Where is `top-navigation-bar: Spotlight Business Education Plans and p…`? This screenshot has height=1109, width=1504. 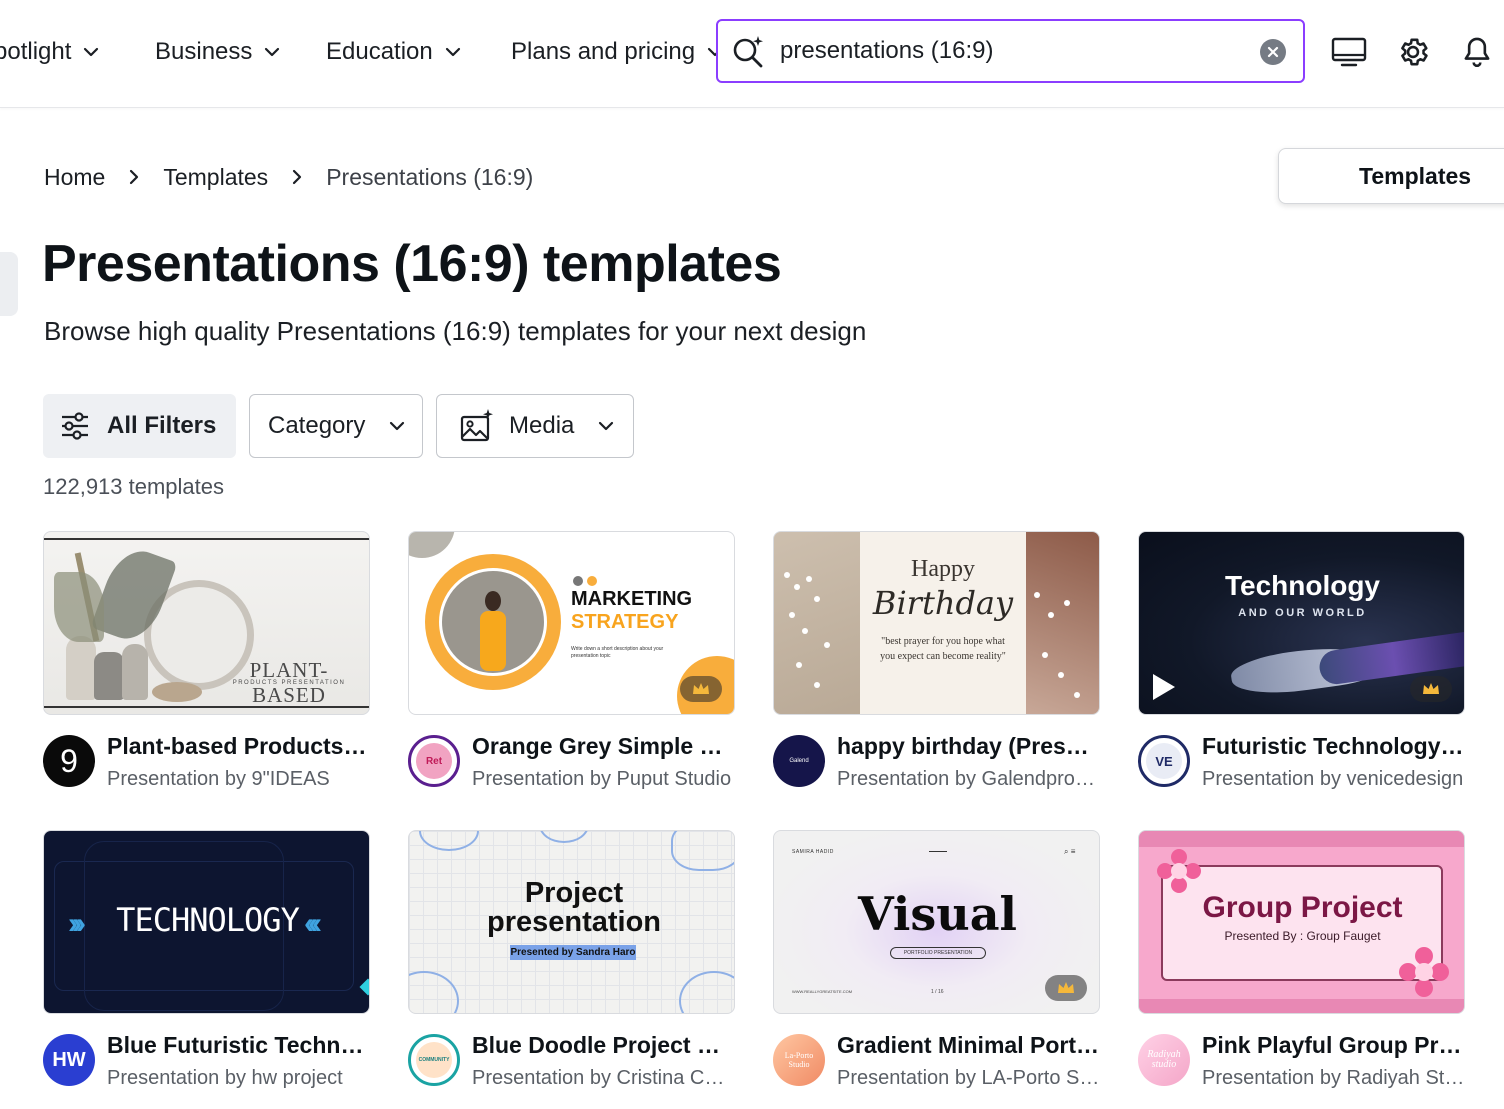 top-navigation-bar: Spotlight Business Education Plans and p… is located at coordinates (752, 54).